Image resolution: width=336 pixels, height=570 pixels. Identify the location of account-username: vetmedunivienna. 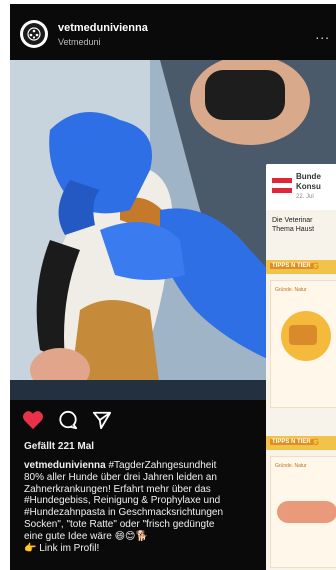
(103, 28).